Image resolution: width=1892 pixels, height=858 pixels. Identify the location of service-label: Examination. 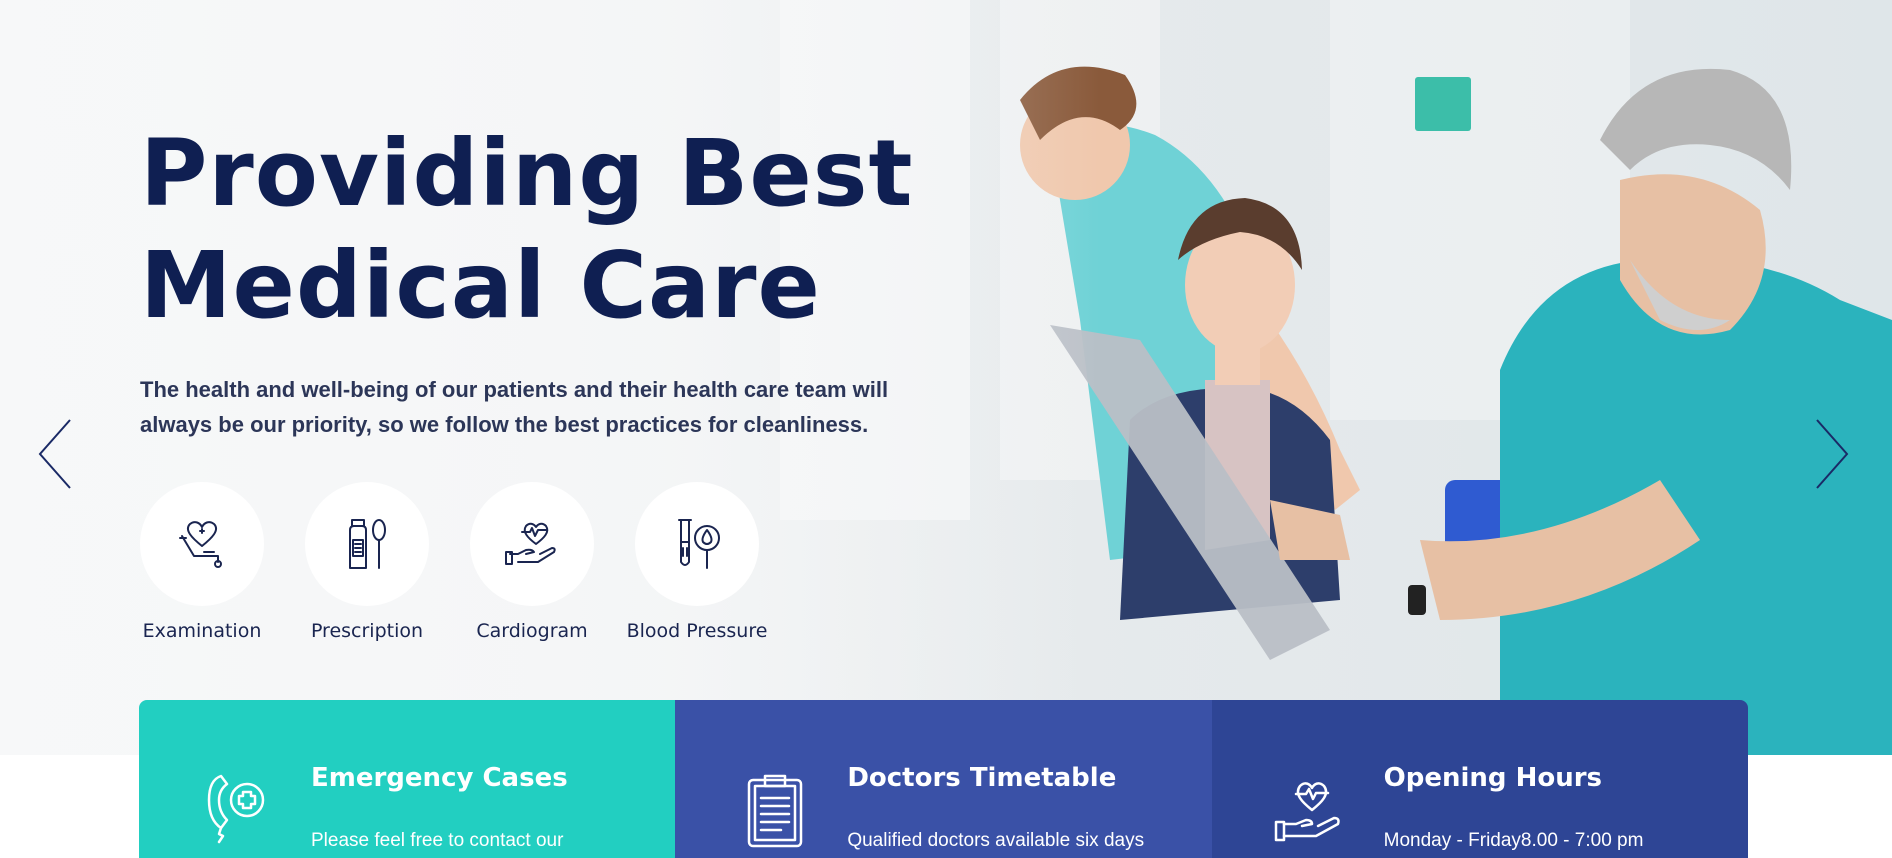
(202, 631).